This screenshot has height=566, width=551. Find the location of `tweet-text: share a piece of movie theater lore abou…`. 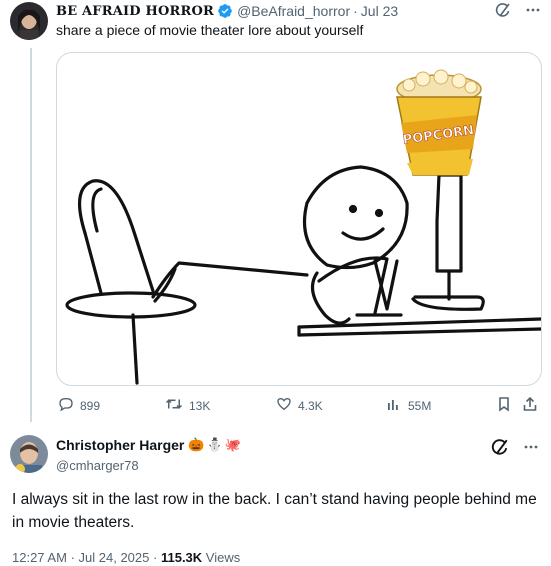

tweet-text: share a piece of movie theater lore abou… is located at coordinates (210, 30).